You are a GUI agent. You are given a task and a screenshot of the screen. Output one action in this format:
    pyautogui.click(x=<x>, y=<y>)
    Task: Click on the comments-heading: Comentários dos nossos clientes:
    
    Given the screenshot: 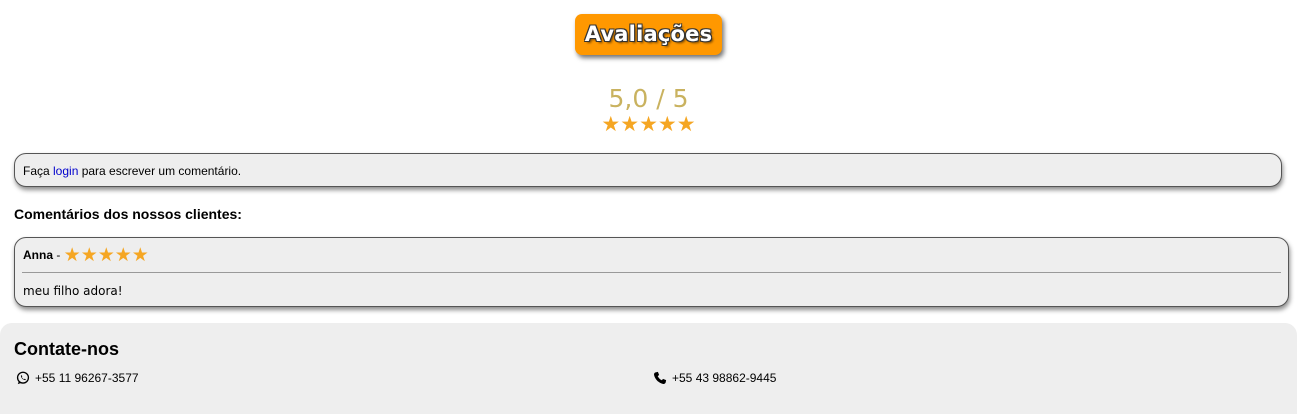 What is the action you would take?
    pyautogui.click(x=128, y=214)
    